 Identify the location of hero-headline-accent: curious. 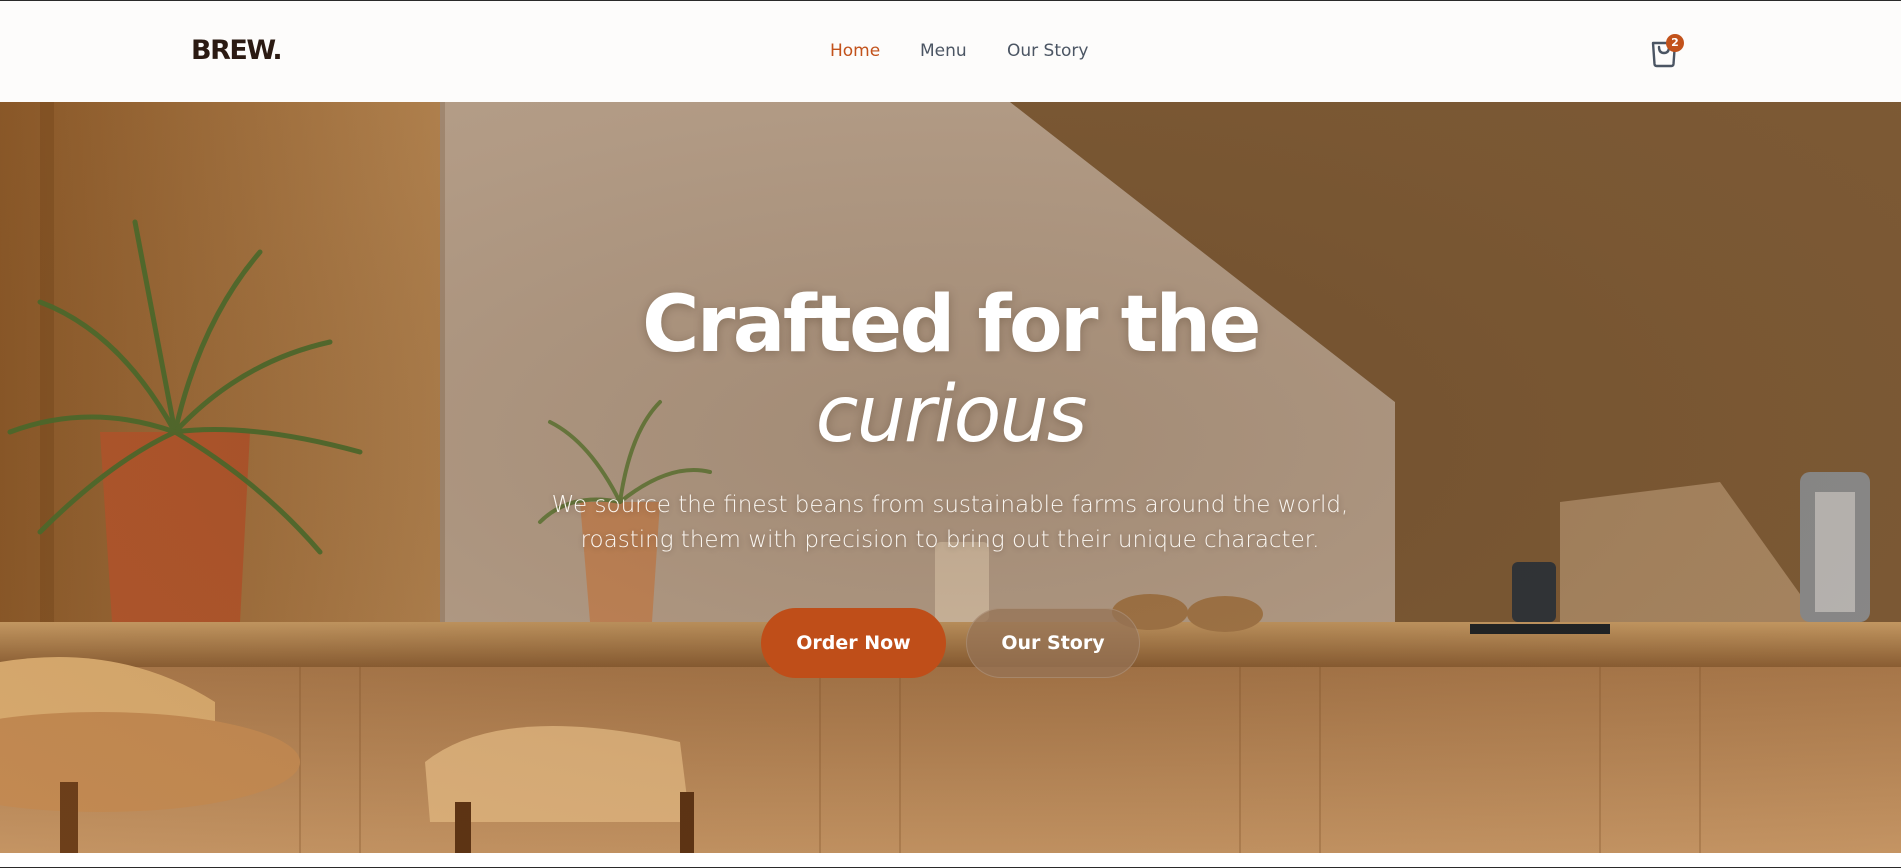
(951, 415).